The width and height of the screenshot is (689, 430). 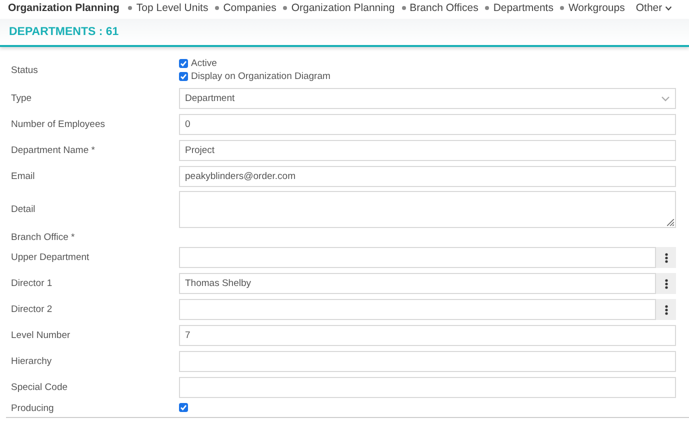 What do you see at coordinates (218, 283) in the screenshot?
I see `field-value: Thomas Shelby` at bounding box center [218, 283].